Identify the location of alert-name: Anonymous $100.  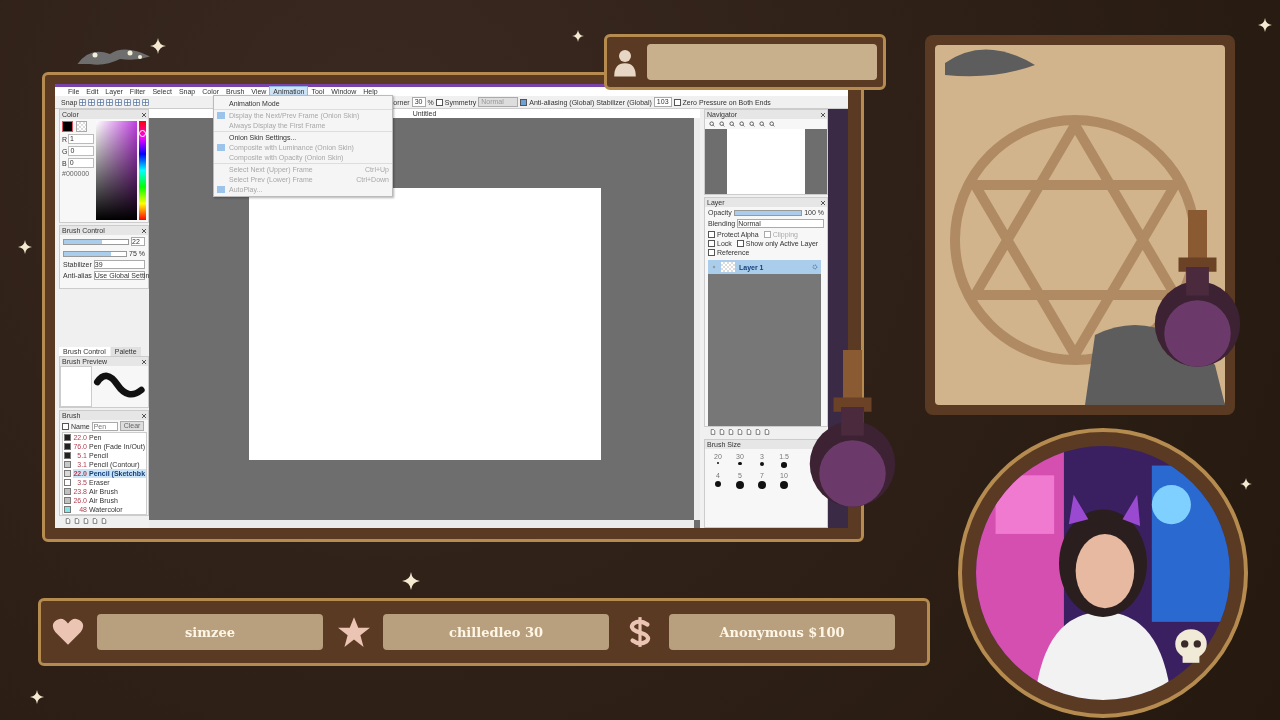
(782, 632).